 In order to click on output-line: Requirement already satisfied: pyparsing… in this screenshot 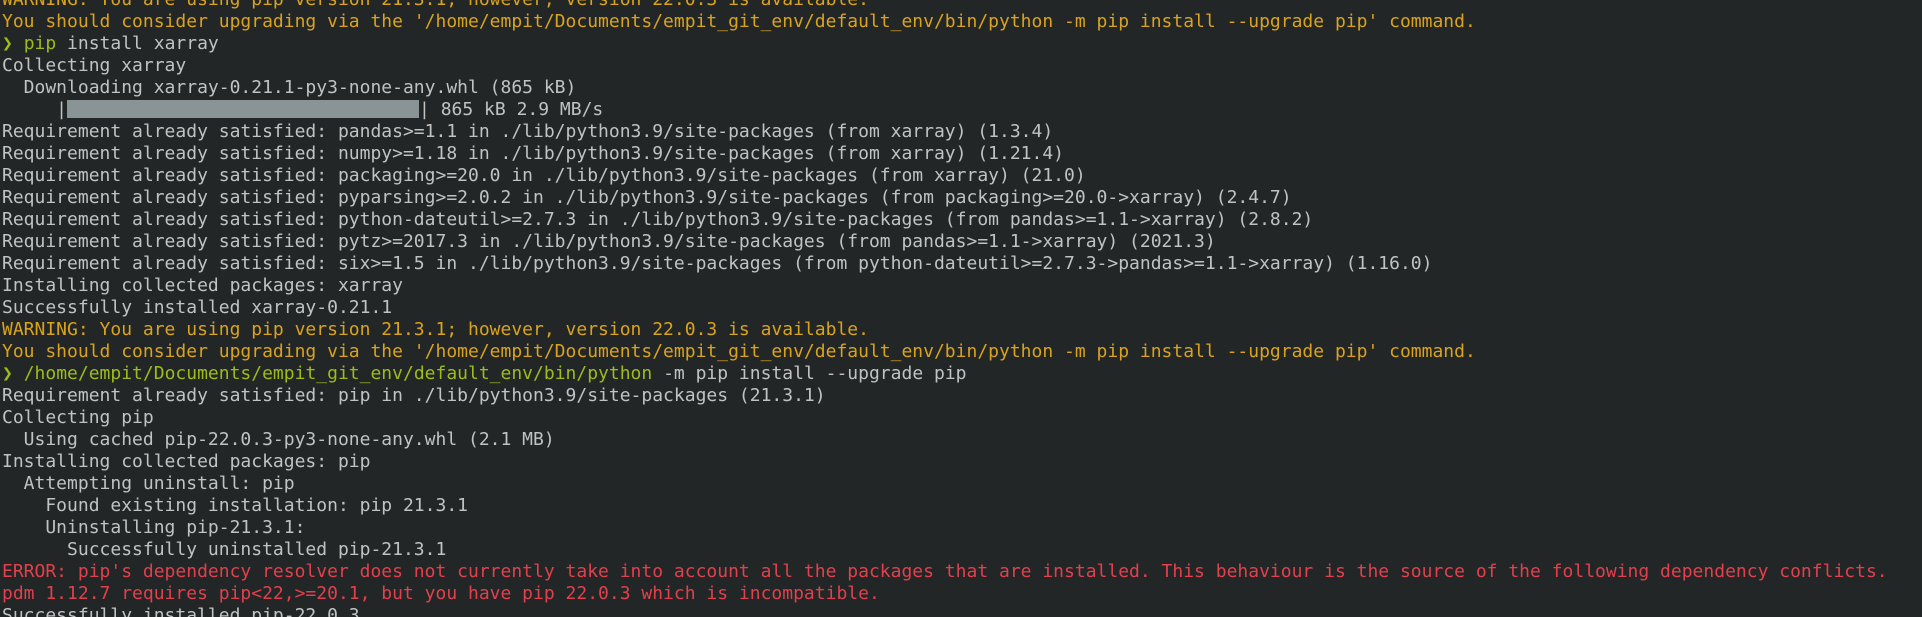, I will do `click(647, 197)`.